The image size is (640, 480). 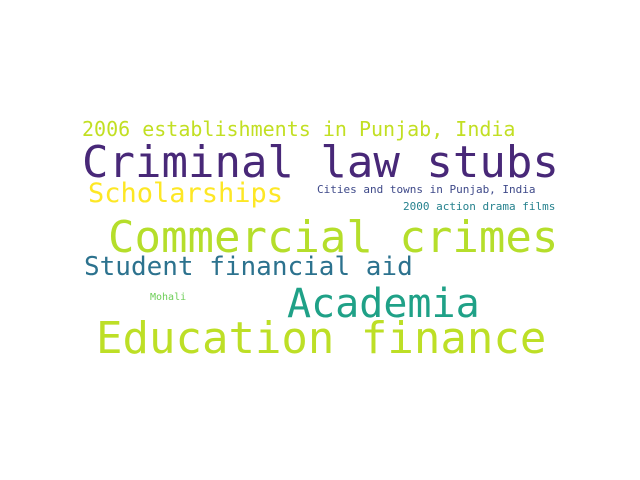 I want to click on word-2006-establishments: 2006 establishments in Punjab, India, so click(x=299, y=129).